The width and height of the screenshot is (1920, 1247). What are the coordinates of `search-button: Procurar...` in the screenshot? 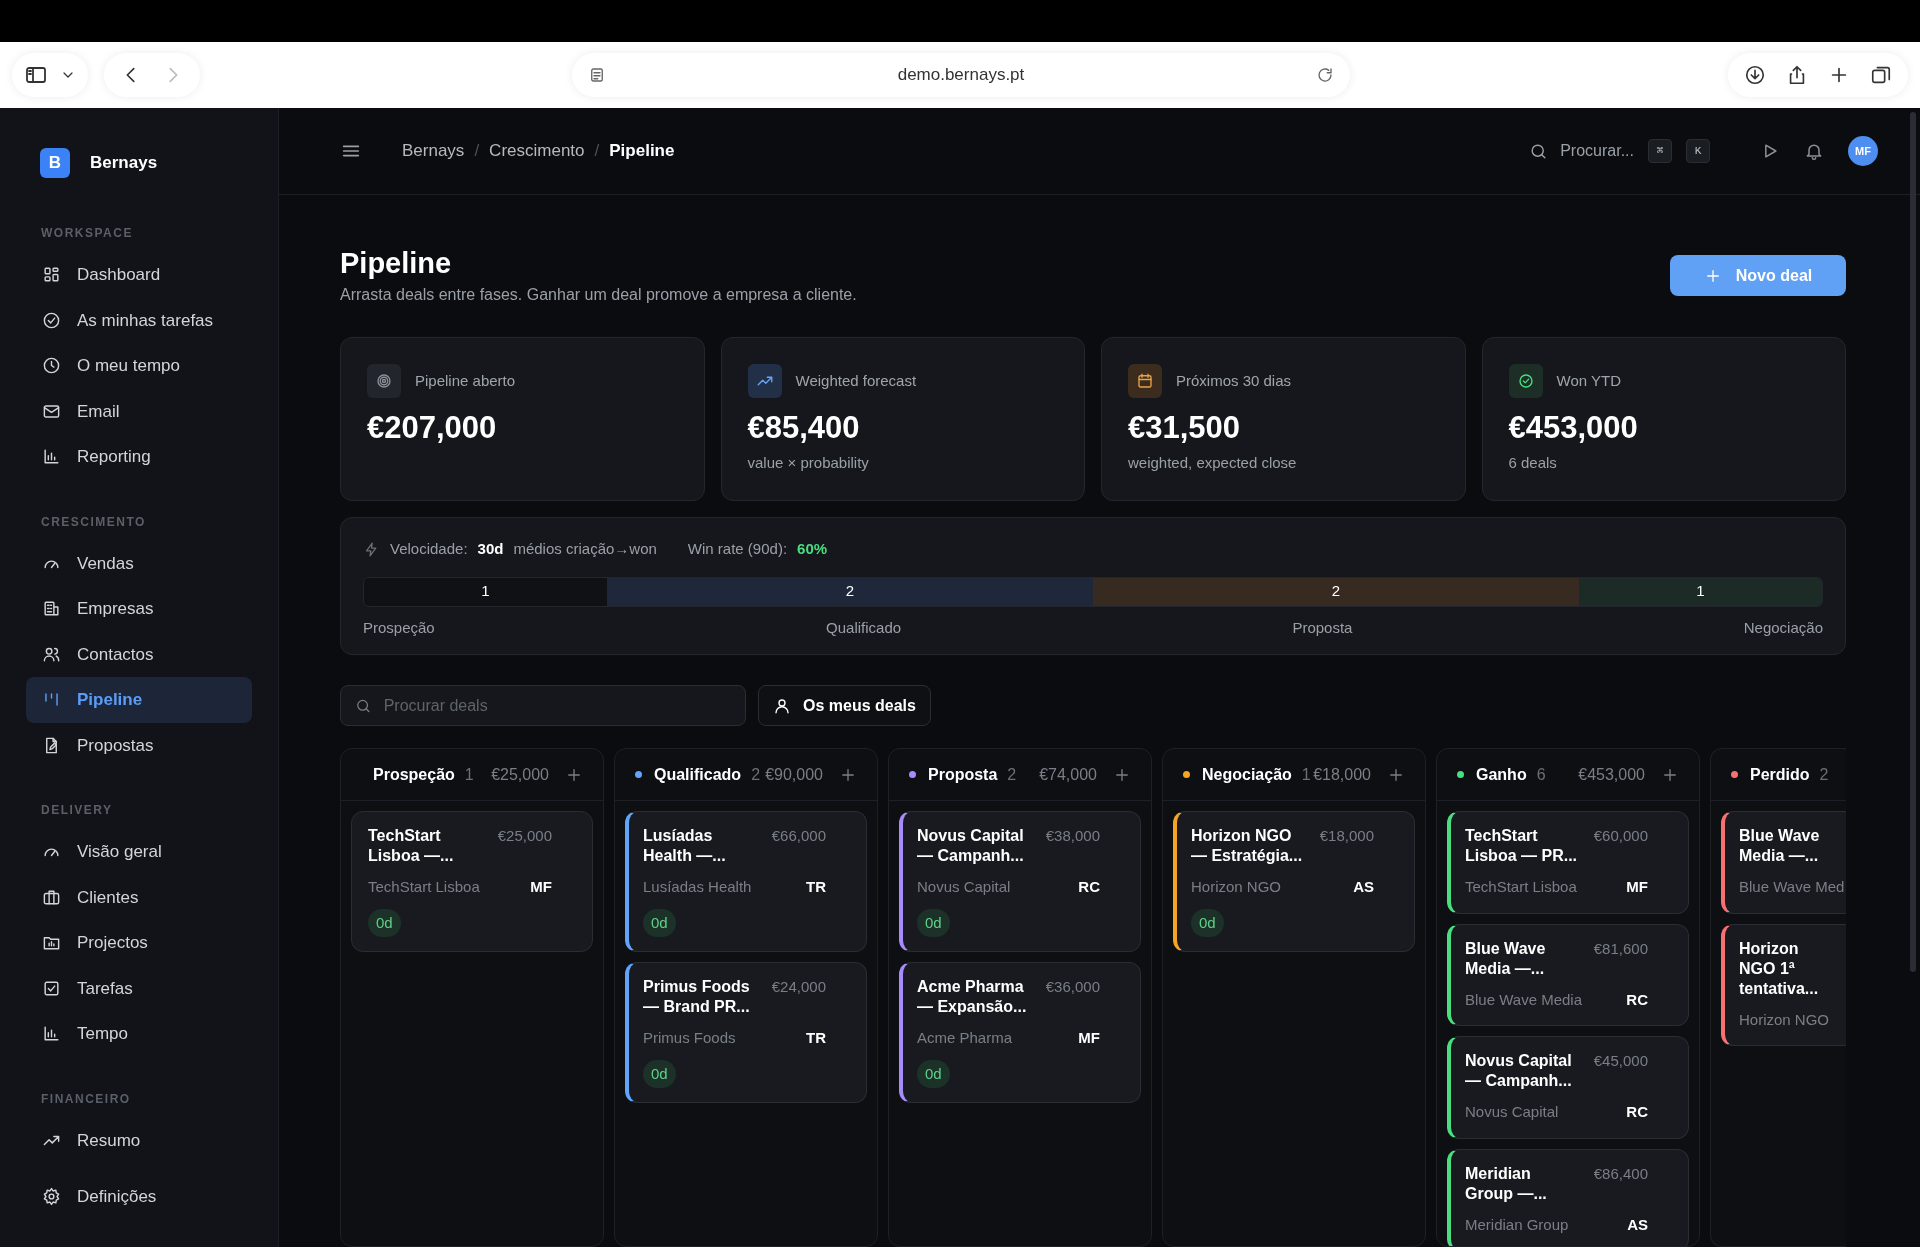 It's located at (1581, 151).